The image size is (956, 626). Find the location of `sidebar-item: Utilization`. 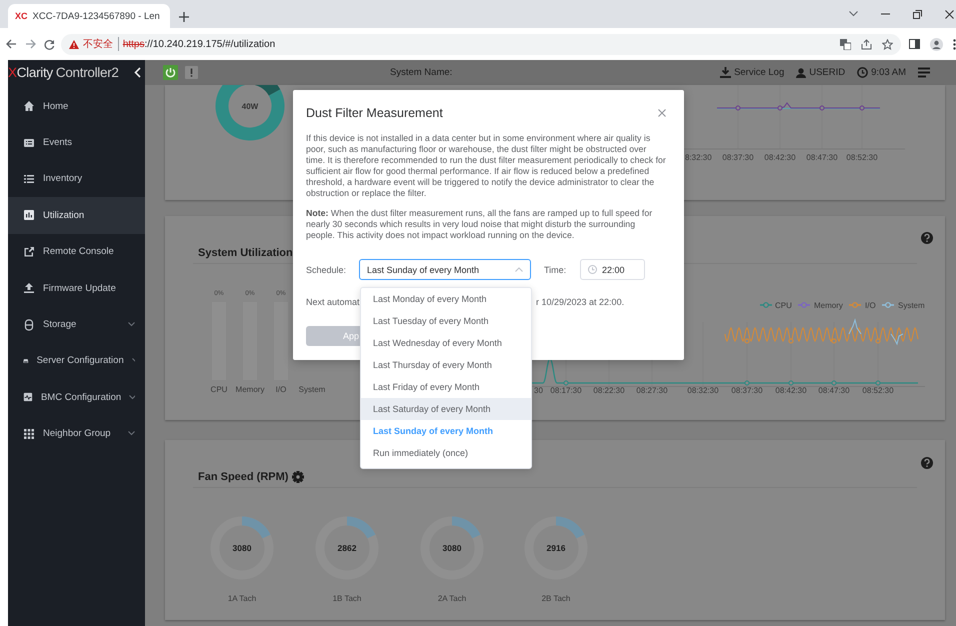

sidebar-item: Utilization is located at coordinates (76, 215).